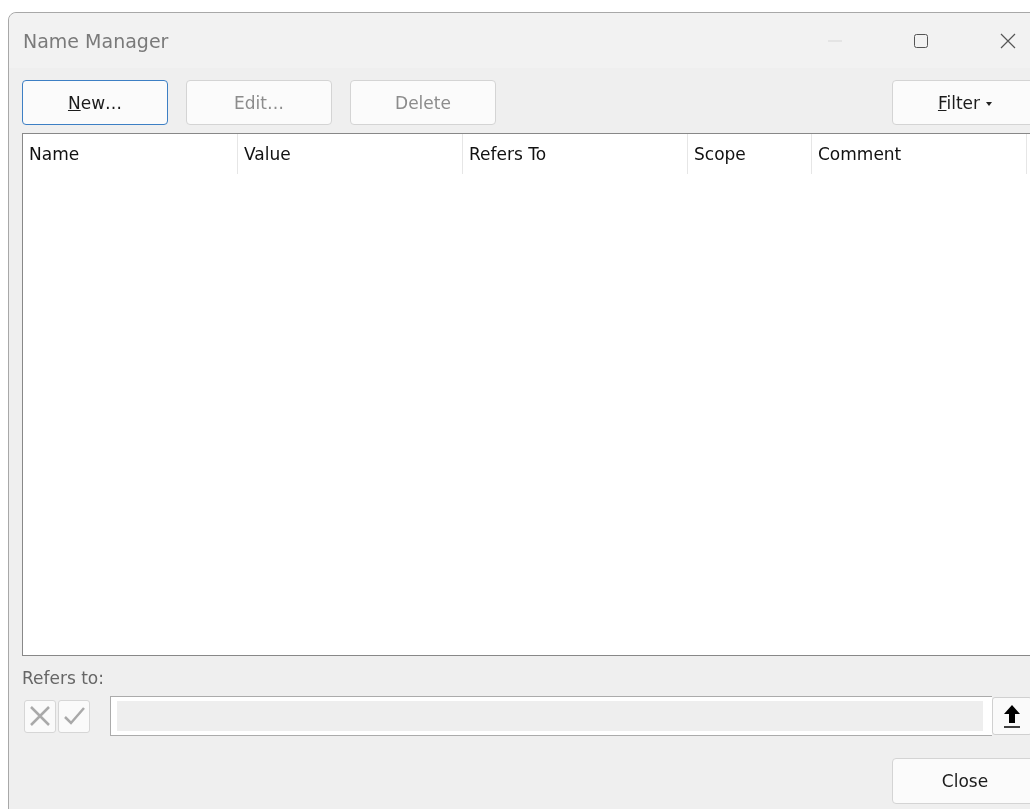 Image resolution: width=1030 pixels, height=809 pixels. I want to click on up-arrow-icon, so click(1012, 716).